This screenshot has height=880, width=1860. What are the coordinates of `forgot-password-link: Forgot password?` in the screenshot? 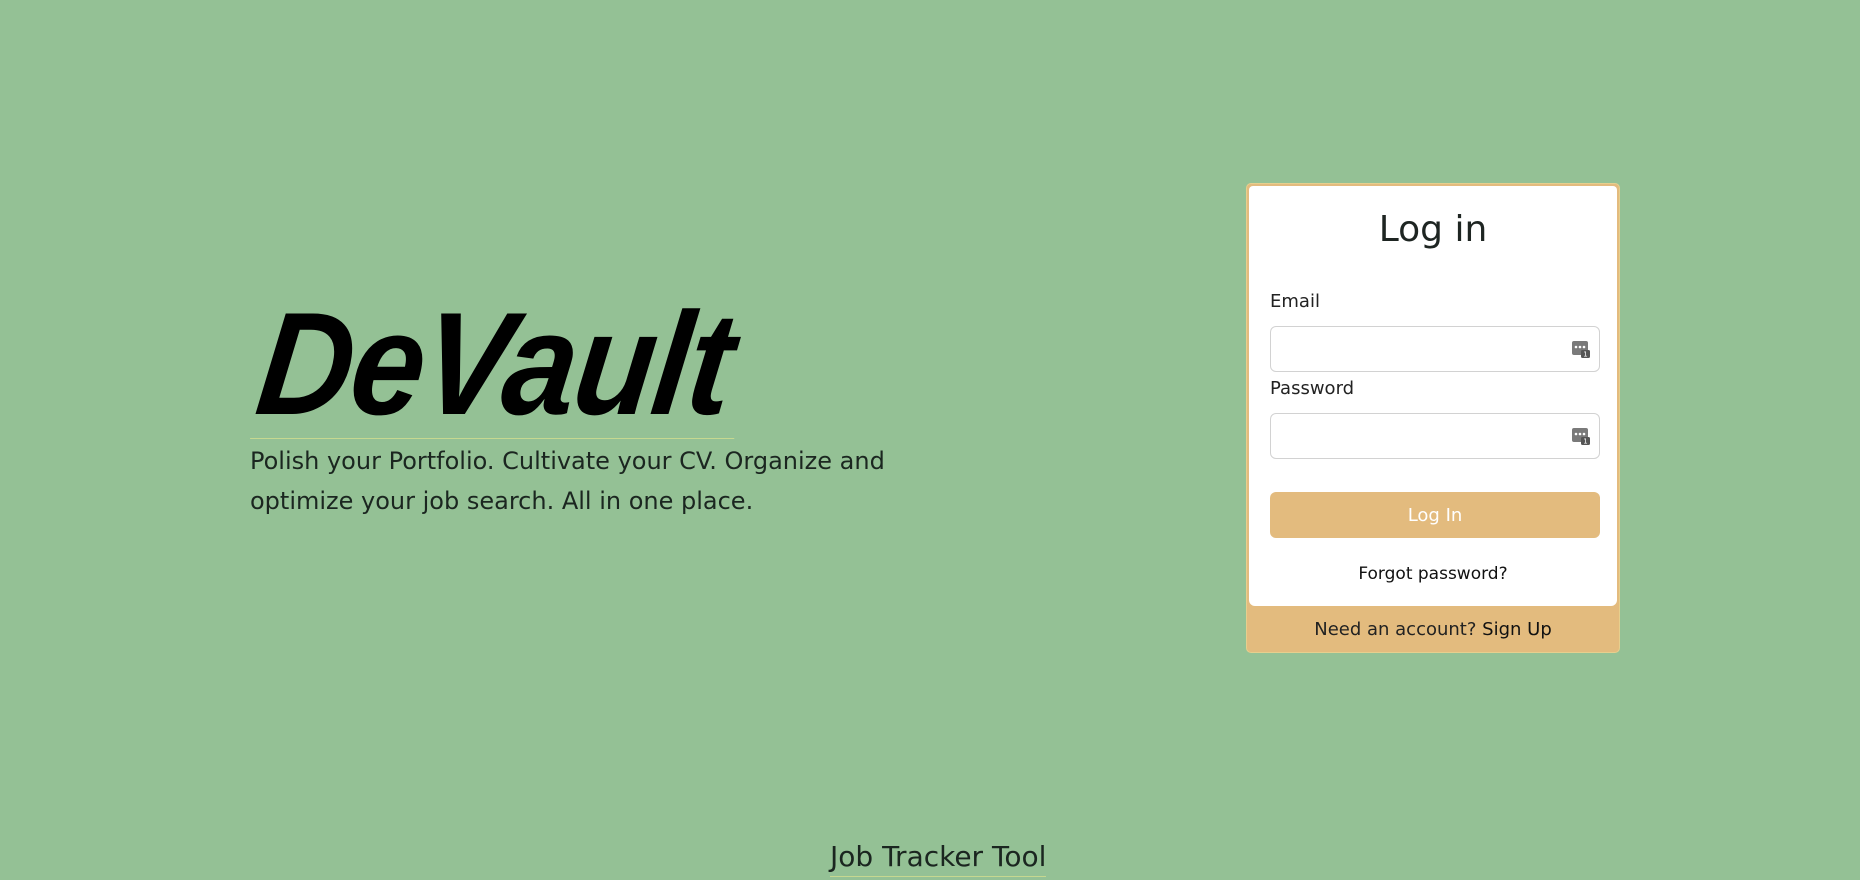 It's located at (1433, 574).